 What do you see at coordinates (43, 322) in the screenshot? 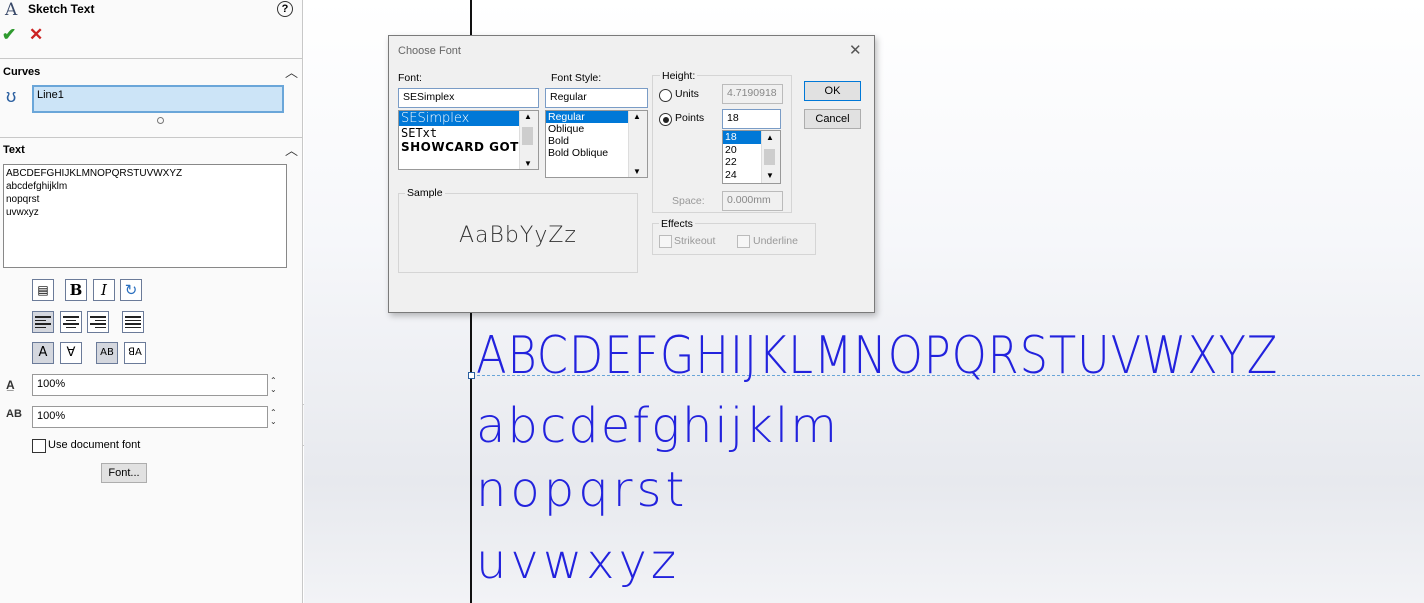
I see `align-left-button` at bounding box center [43, 322].